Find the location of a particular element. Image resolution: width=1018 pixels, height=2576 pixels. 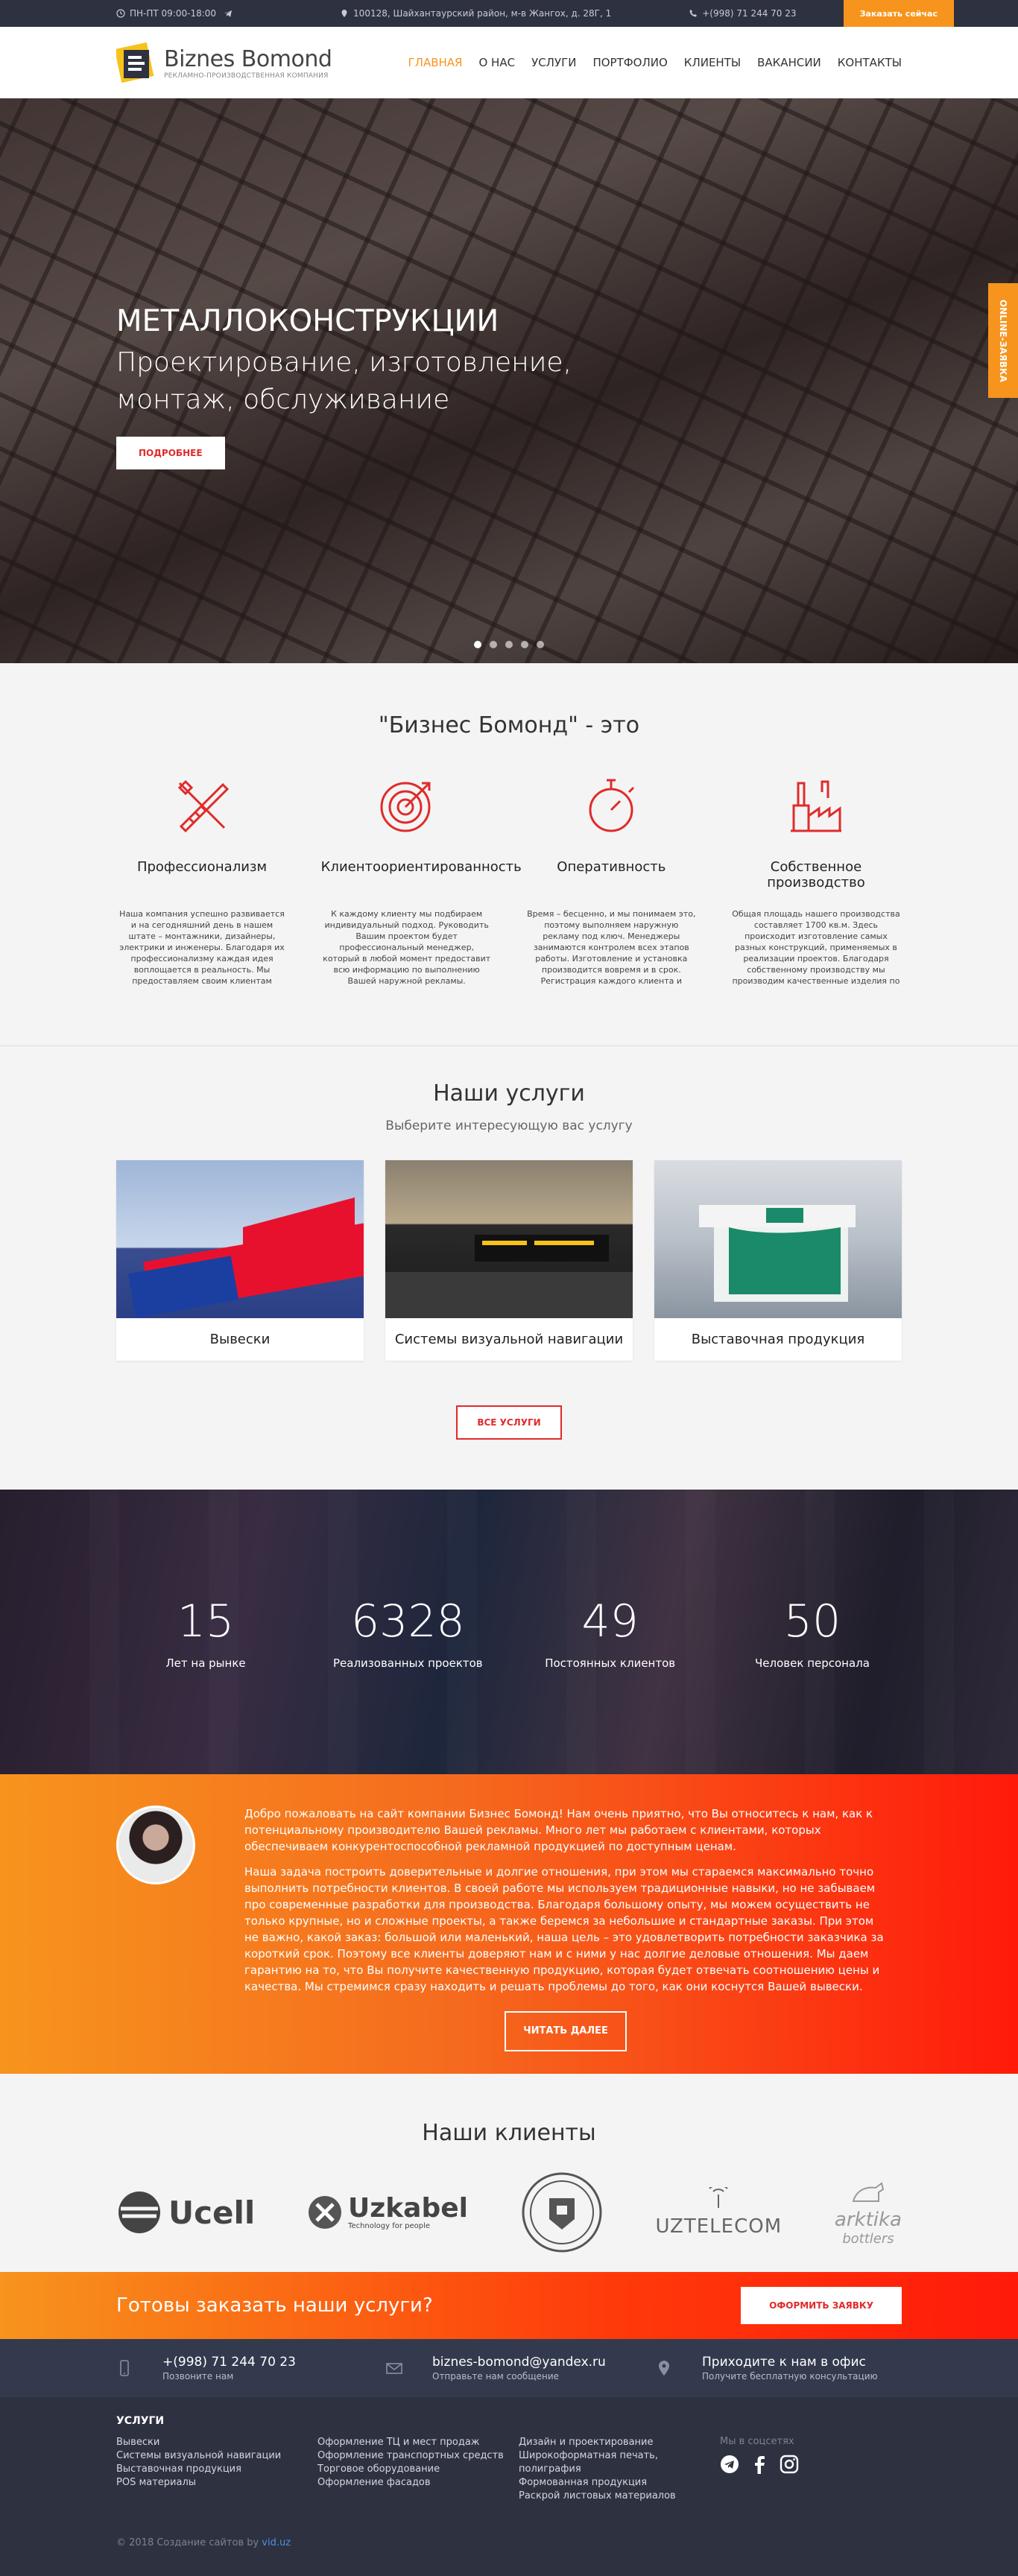

client-name: UZTELECOM is located at coordinates (719, 2226).